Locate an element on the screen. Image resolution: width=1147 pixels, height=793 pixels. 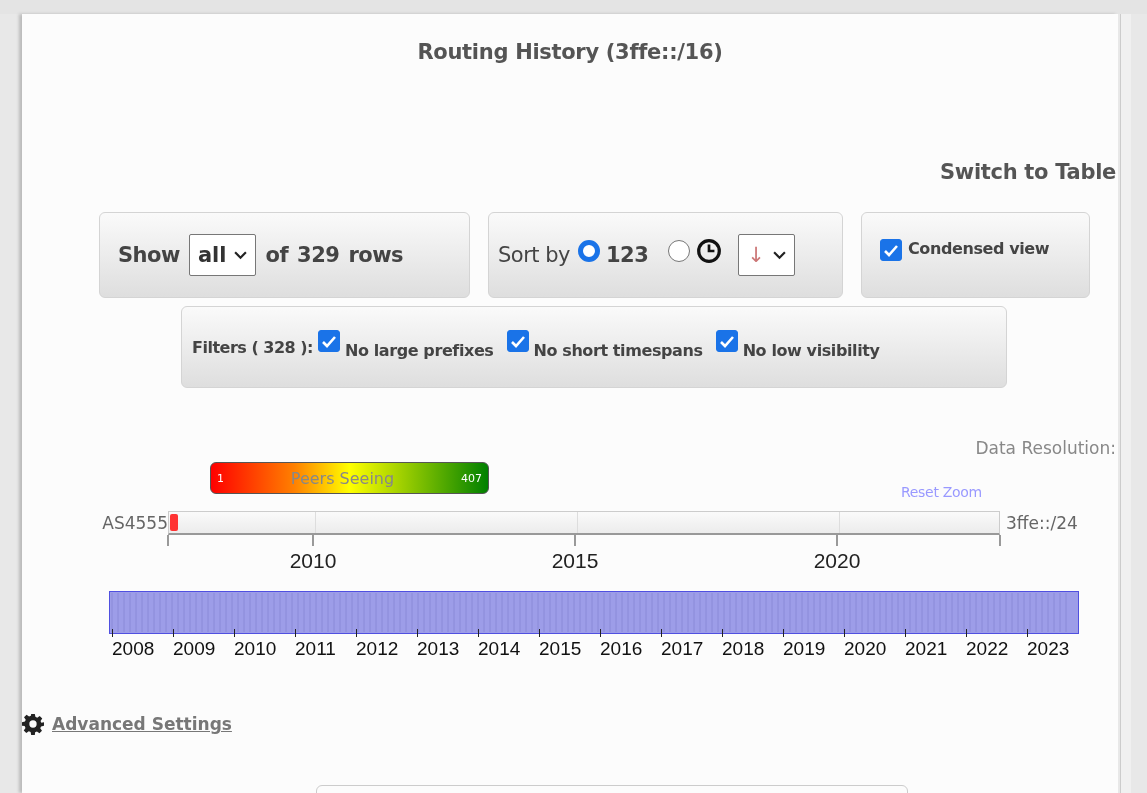
filter-label: No large prefixes is located at coordinates (419, 350).